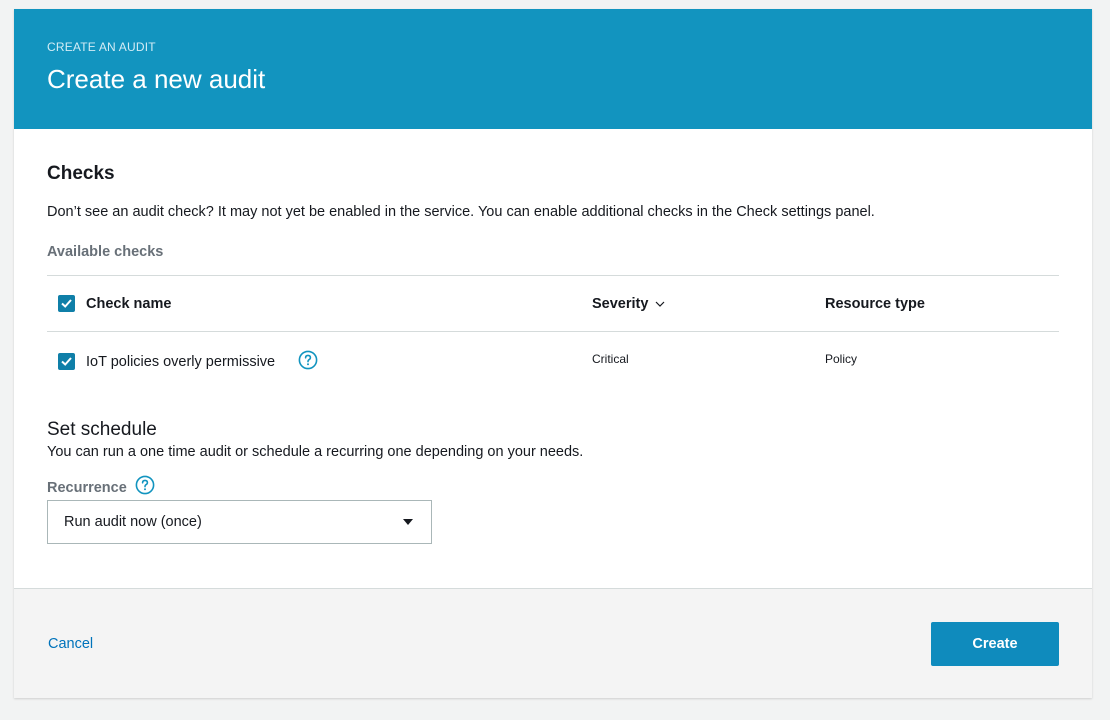 The width and height of the screenshot is (1110, 720). I want to click on cancel-link: Cancel, so click(70, 644).